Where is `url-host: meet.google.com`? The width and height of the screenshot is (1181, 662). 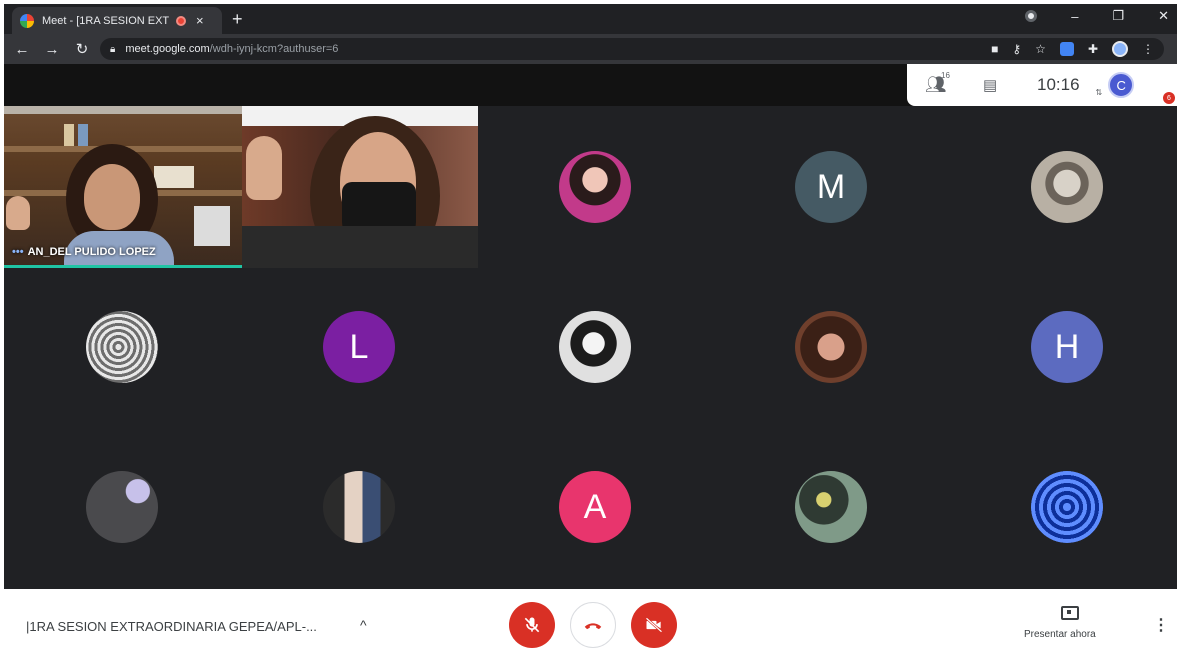
url-host: meet.google.com is located at coordinates (167, 49).